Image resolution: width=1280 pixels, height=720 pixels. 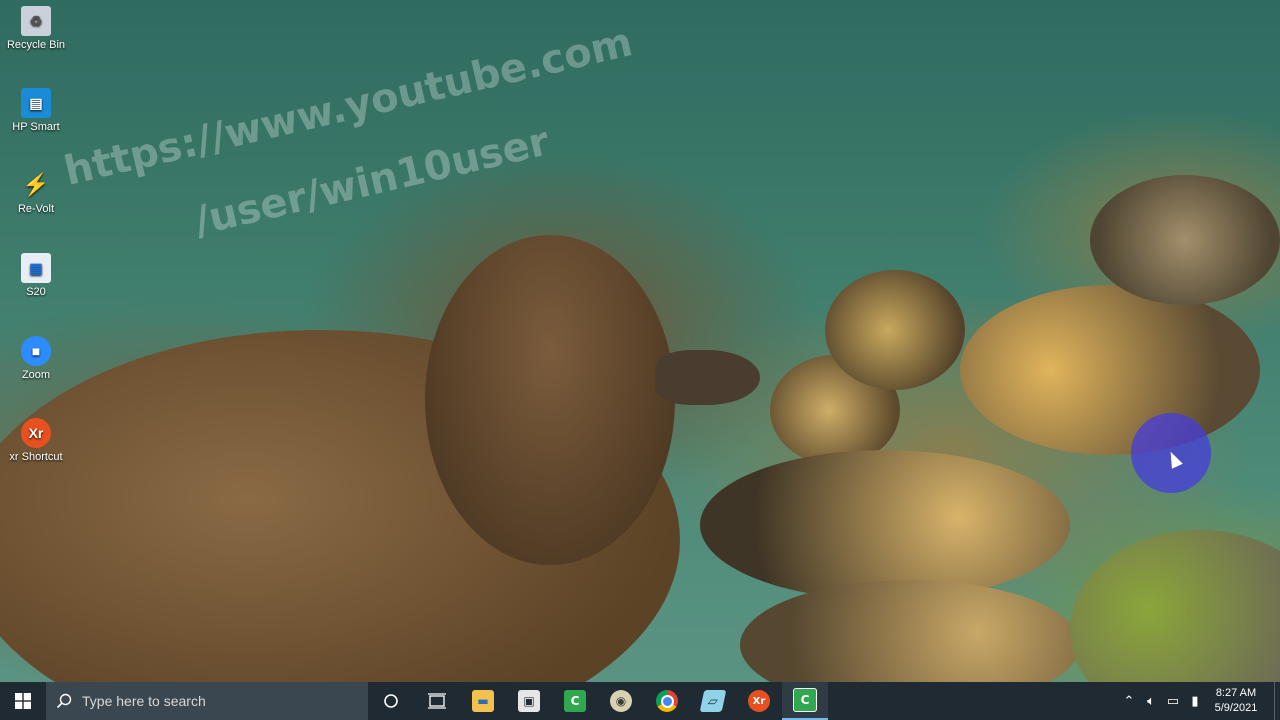 I want to click on desktop-icon-zoom: ■ Zoom, so click(x=36, y=358).